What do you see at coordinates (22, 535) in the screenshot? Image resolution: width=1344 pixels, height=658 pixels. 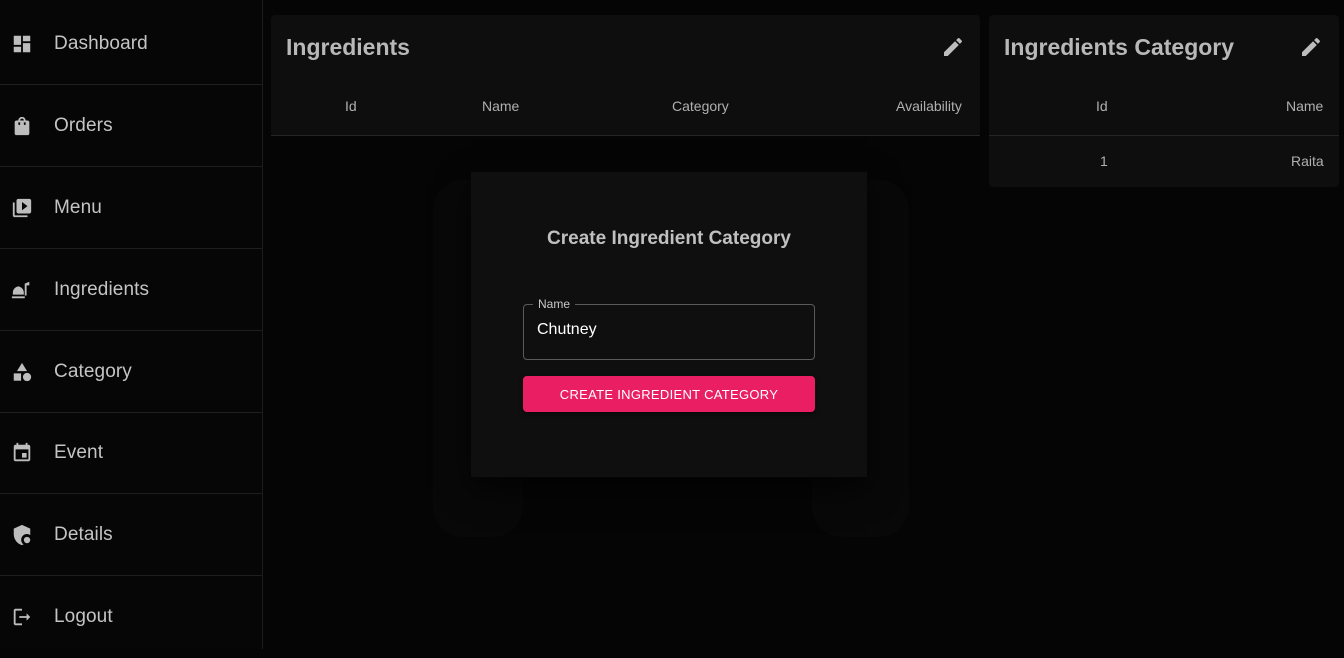 I see `shield-icon` at bounding box center [22, 535].